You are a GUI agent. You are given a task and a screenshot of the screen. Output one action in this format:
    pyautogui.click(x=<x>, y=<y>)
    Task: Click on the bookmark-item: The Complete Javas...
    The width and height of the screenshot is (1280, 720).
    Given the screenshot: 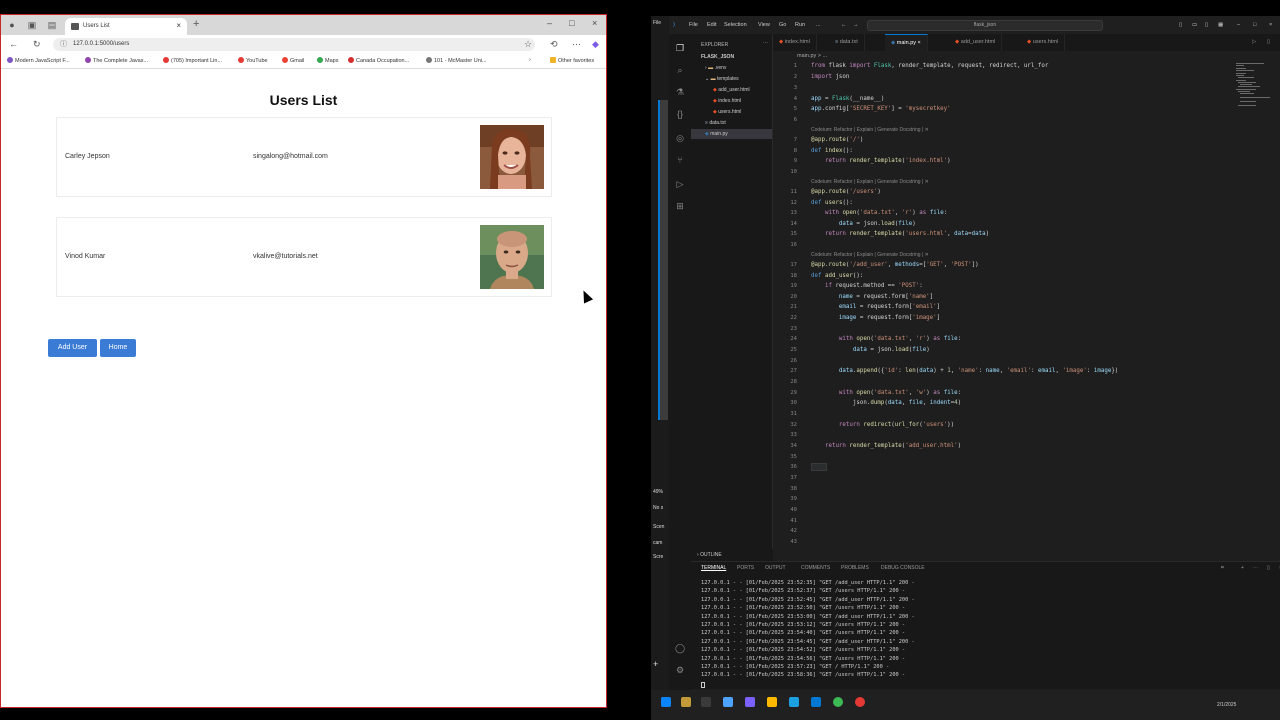 What is the action you would take?
    pyautogui.click(x=116, y=60)
    